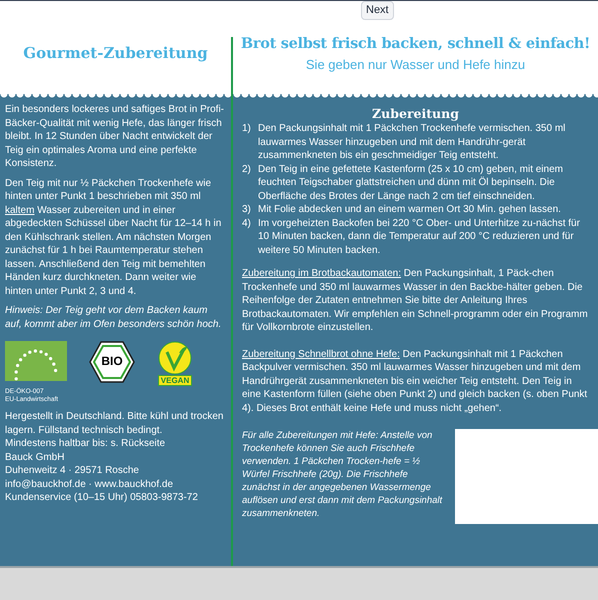 The width and height of the screenshot is (598, 600). What do you see at coordinates (175, 380) in the screenshot?
I see `vegan-label: VEGAN` at bounding box center [175, 380].